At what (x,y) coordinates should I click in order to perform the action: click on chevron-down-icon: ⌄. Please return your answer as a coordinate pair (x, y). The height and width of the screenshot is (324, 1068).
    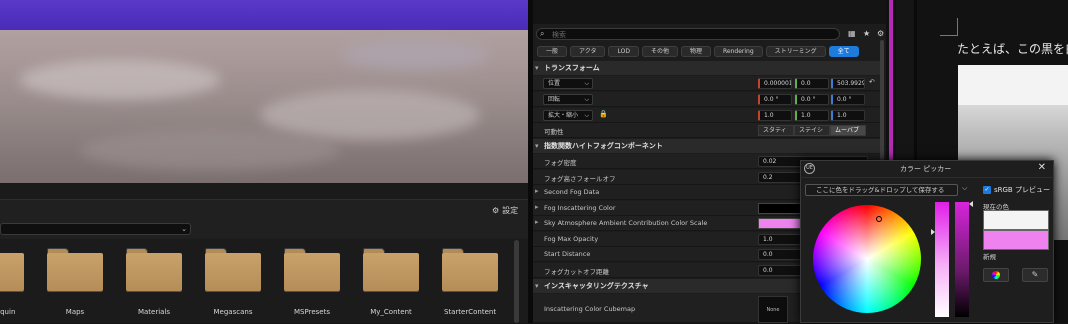
    Looking at the image, I should click on (184, 229).